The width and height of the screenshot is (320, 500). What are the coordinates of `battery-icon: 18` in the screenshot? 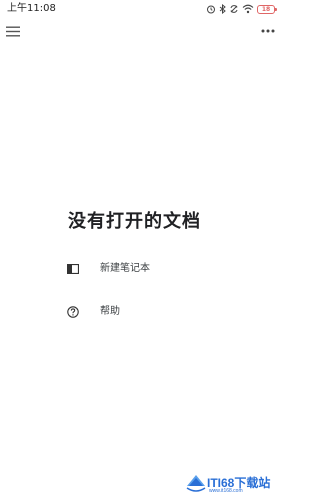 It's located at (267, 9).